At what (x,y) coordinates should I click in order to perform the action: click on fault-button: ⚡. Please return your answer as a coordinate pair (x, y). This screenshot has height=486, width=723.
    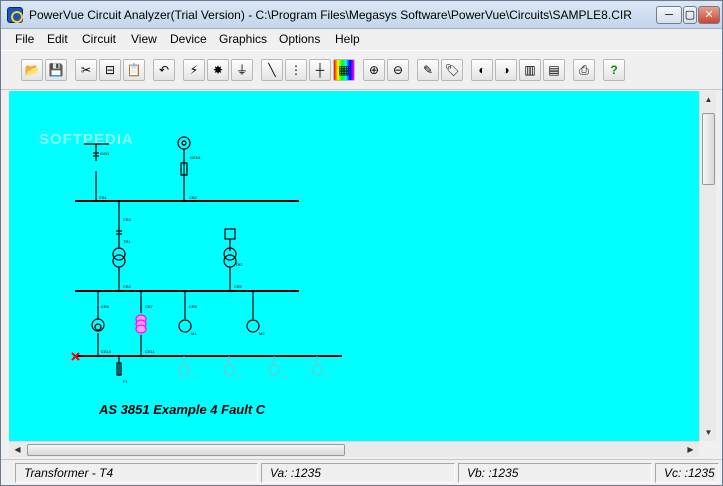
    Looking at the image, I should click on (194, 70).